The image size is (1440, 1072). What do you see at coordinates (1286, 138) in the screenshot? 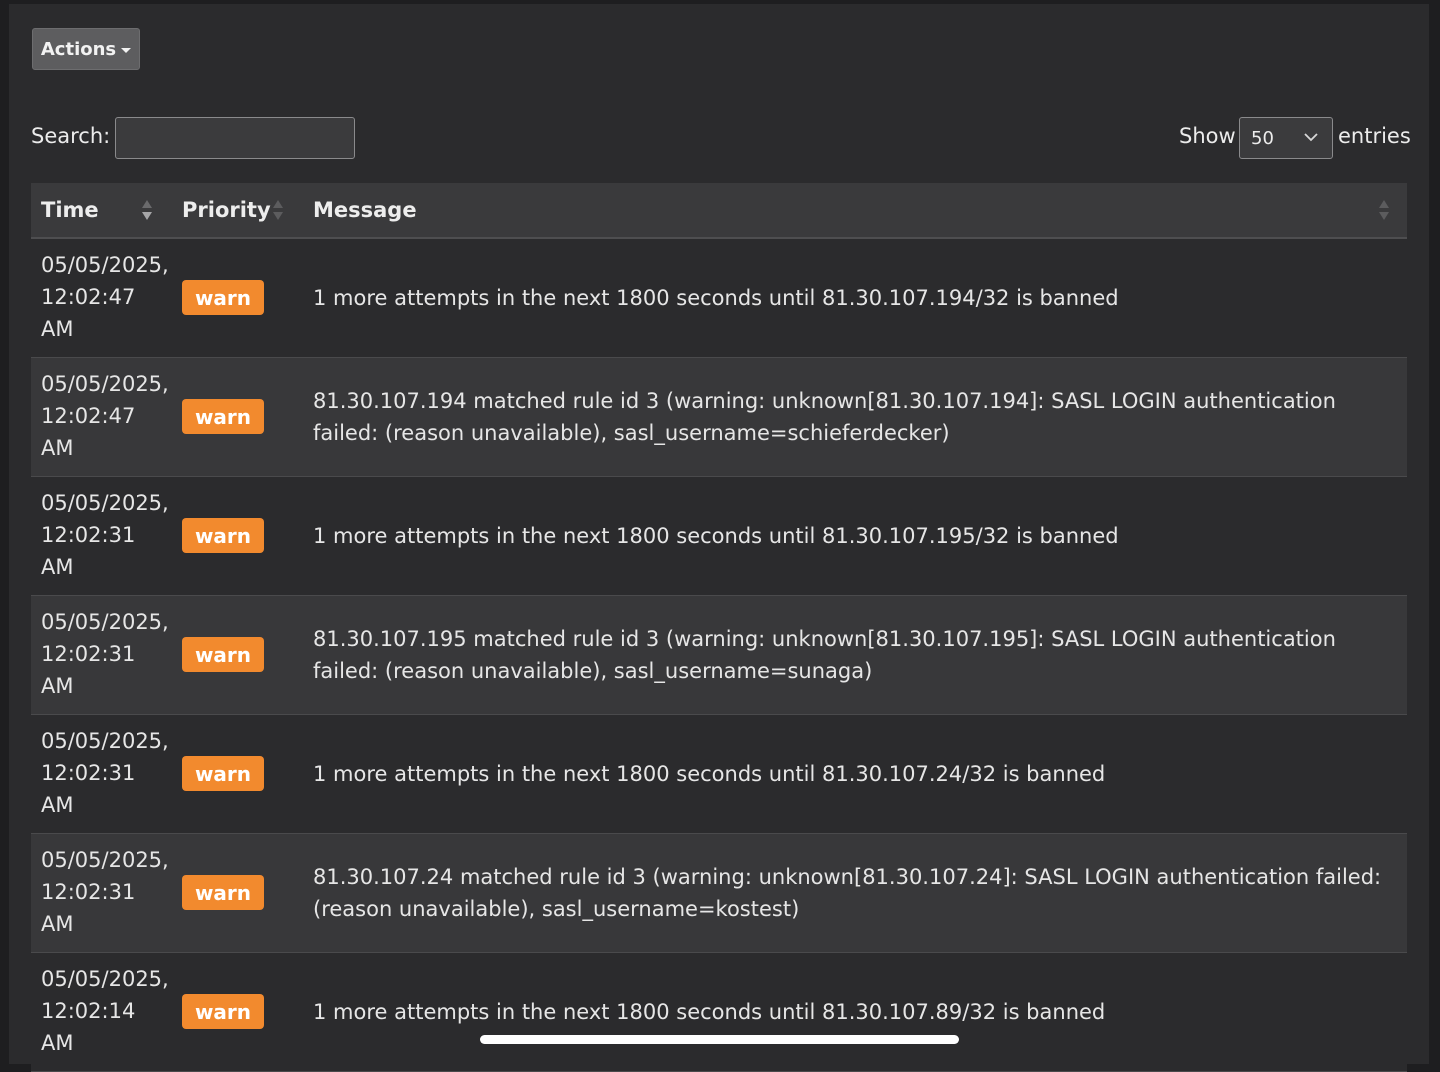
I see `entries-per-page-select: 50` at bounding box center [1286, 138].